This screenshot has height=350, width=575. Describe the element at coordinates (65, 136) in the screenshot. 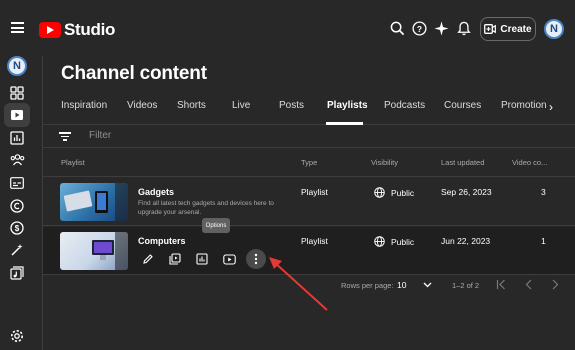

I see `filter-icon` at that location.